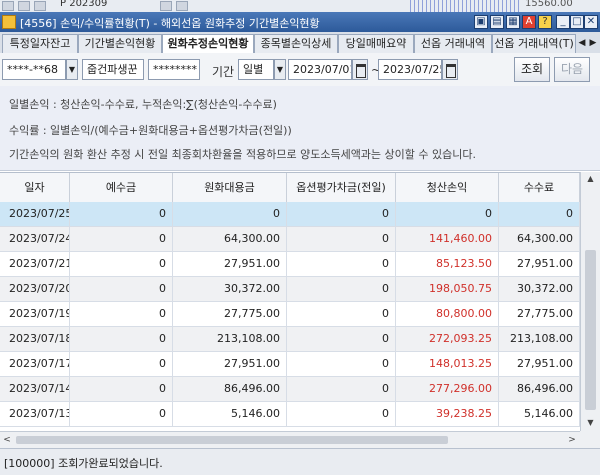 Image resolution: width=600 pixels, height=475 pixels. What do you see at coordinates (447, 389) in the screenshot?
I see `cell-realized: 277,296.00` at bounding box center [447, 389].